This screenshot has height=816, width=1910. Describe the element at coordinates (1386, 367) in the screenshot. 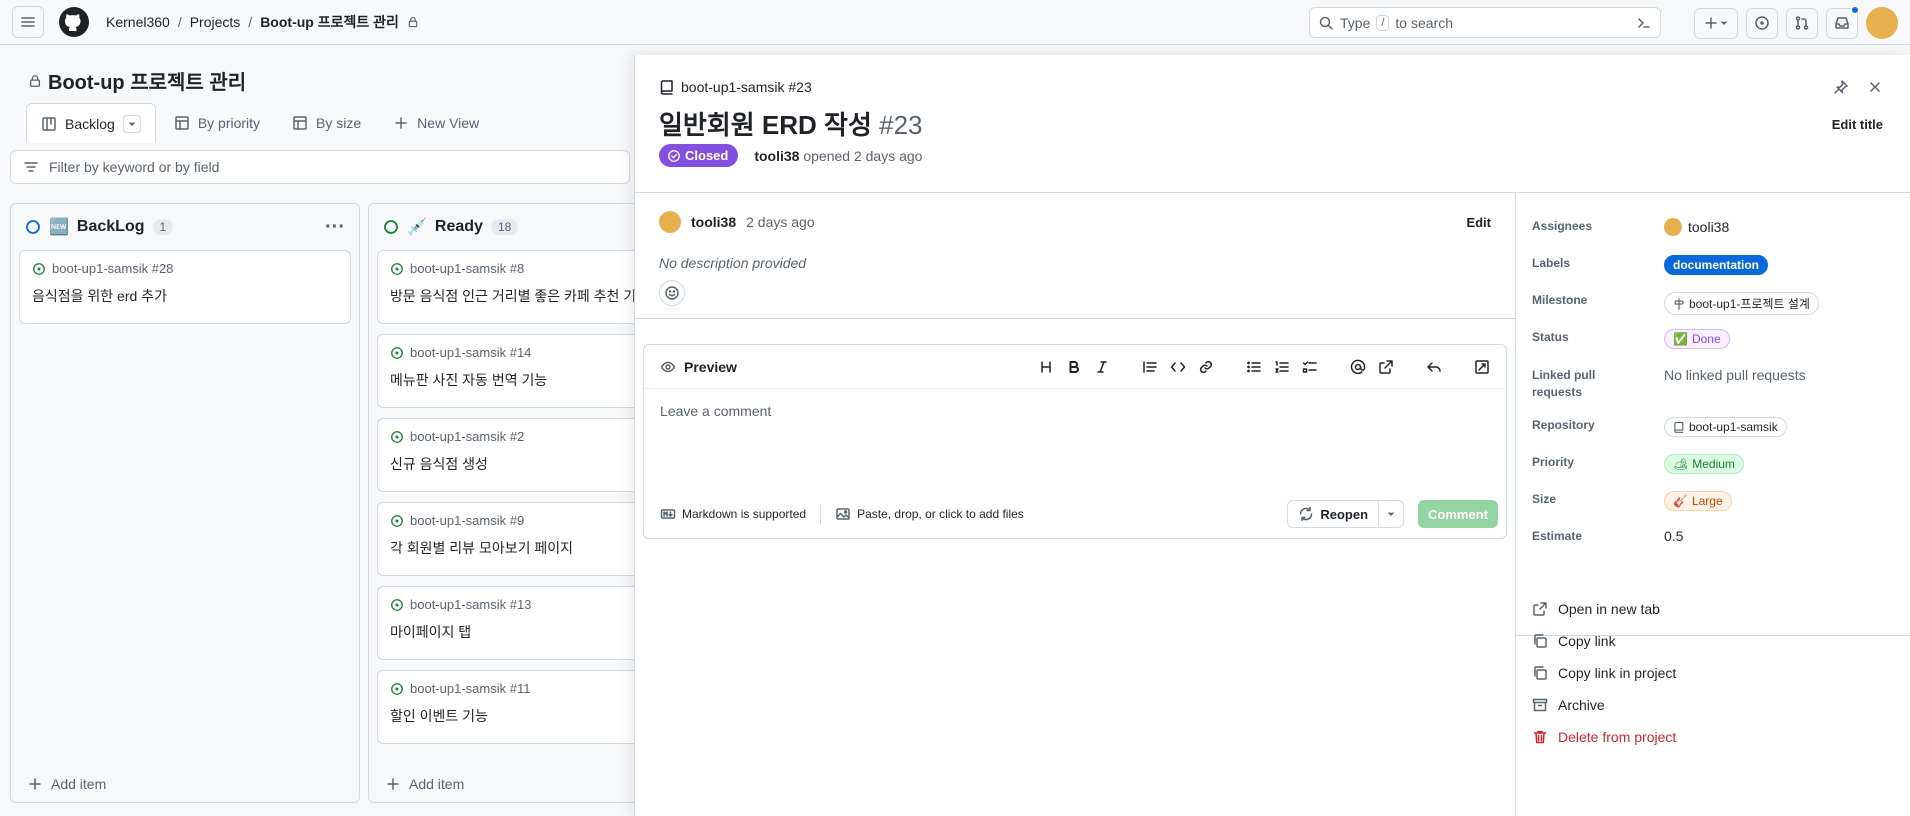

I see `cross-reference-icon` at that location.